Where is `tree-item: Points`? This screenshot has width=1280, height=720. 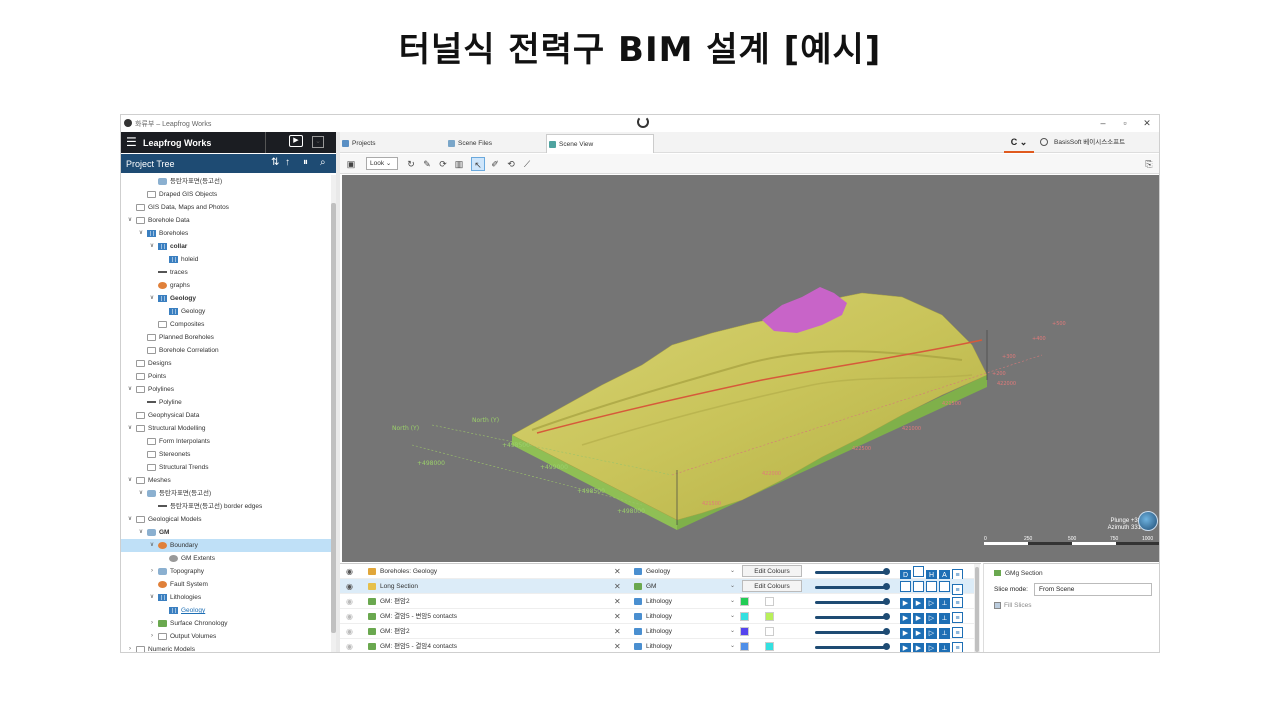
tree-item: Points is located at coordinates (226, 376).